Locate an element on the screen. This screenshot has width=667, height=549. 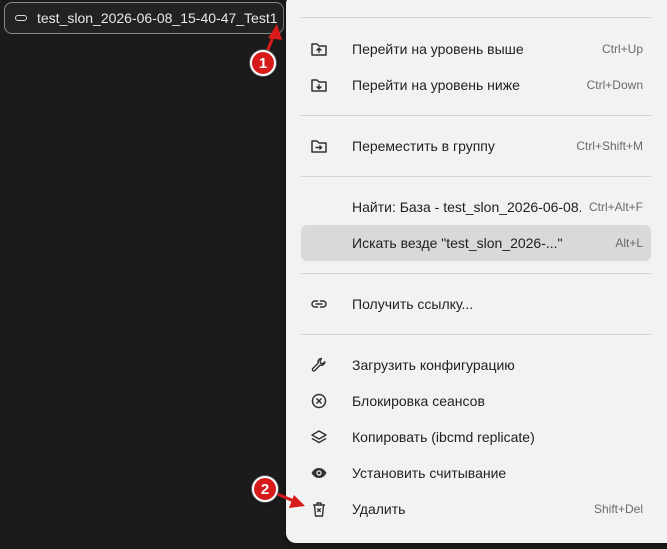
annotation-badge-1: 1 is located at coordinates (263, 63).